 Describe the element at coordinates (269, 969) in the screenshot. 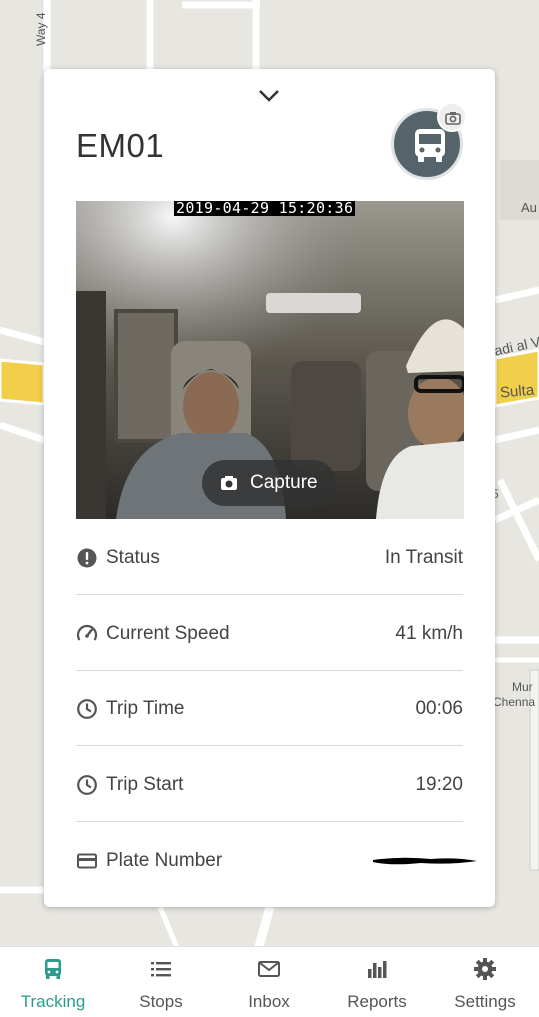

I see `mail-icon` at that location.